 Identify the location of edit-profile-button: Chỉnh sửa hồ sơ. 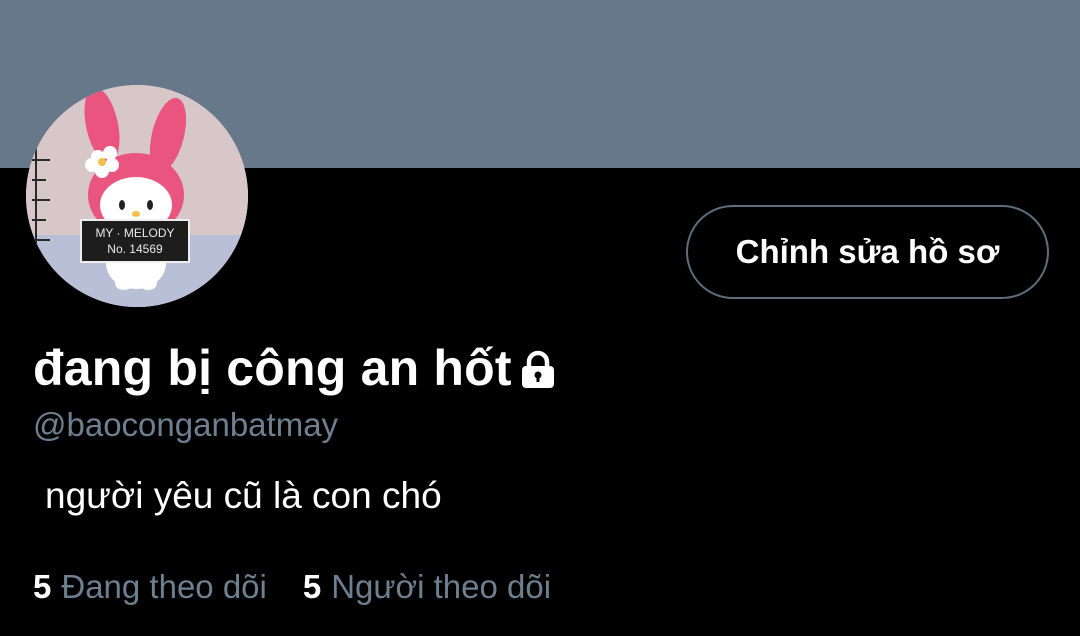
(867, 252).